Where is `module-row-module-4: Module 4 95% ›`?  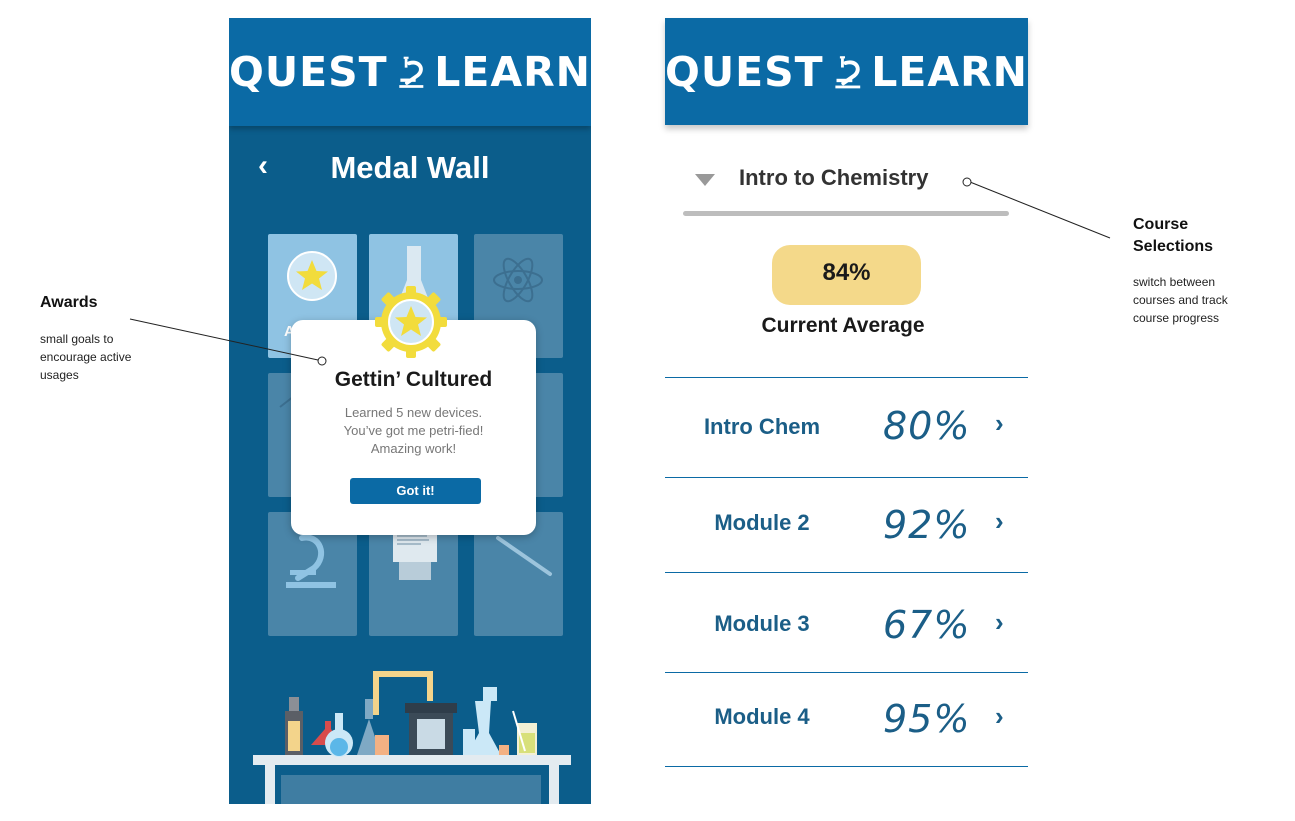
module-row-module-4: Module 4 95% › is located at coordinates (846, 720).